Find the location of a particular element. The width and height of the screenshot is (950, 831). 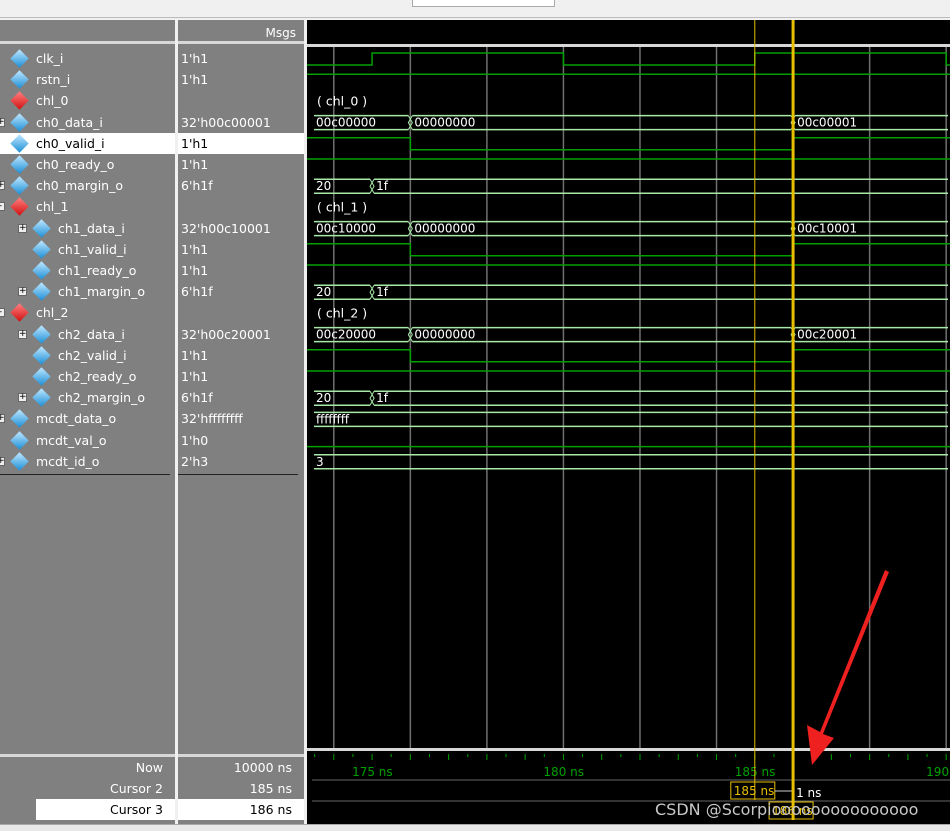

waveform-ch0_valid_i is located at coordinates (628, 144).